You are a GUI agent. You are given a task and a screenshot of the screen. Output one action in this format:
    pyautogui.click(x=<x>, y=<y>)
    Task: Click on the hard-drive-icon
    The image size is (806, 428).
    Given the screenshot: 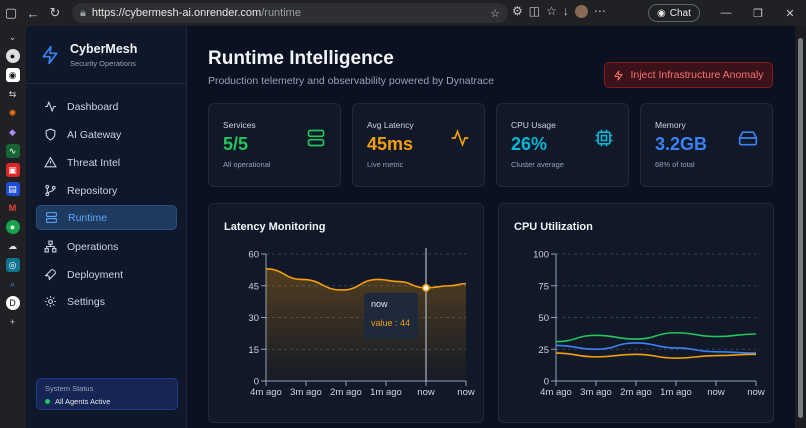 What is the action you would take?
    pyautogui.click(x=748, y=138)
    